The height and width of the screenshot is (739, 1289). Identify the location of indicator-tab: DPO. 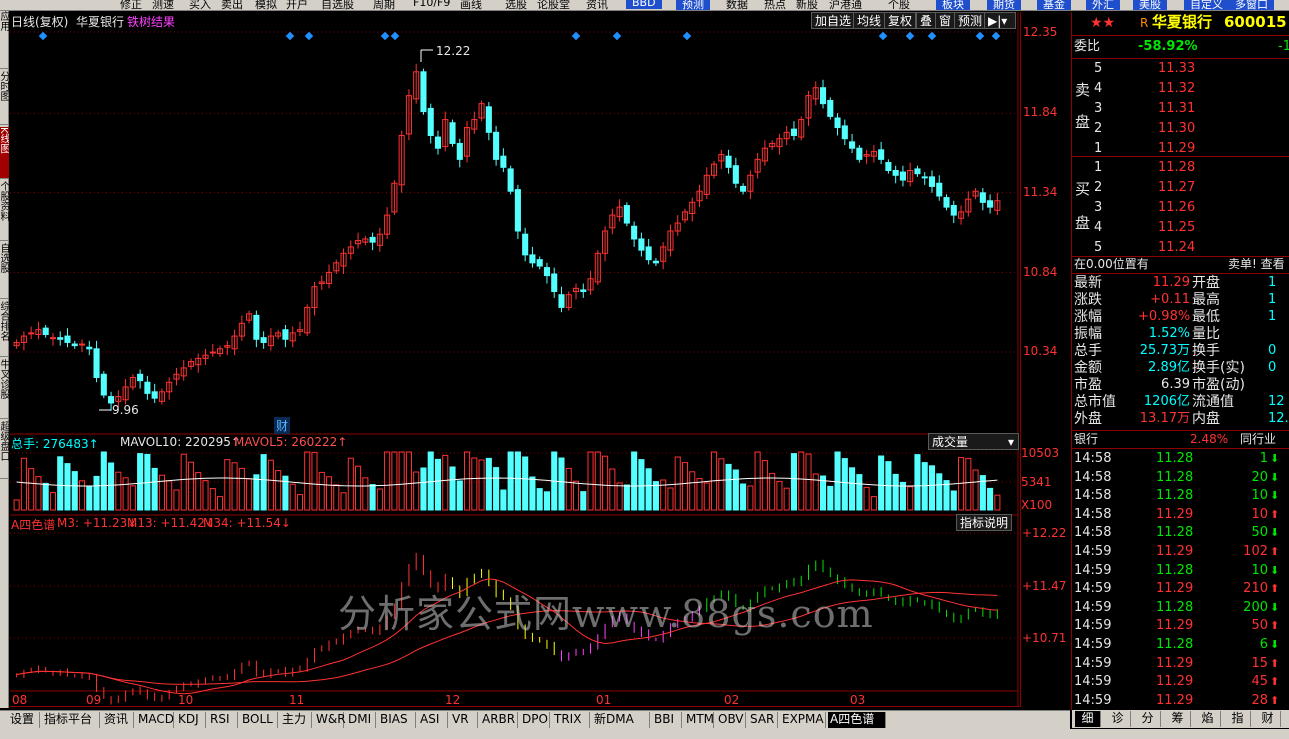
(535, 720).